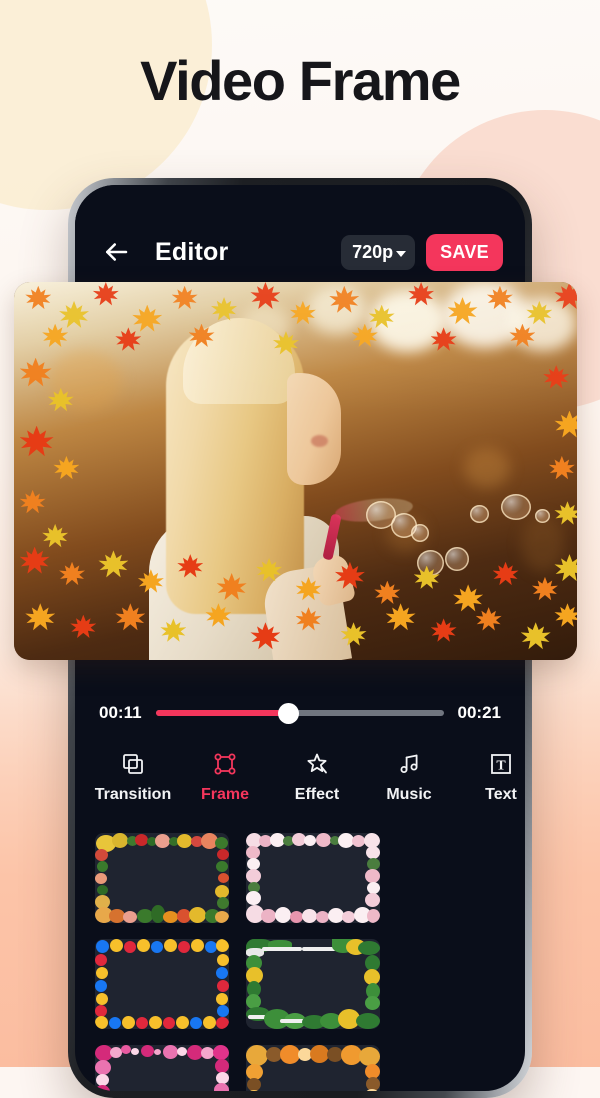  What do you see at coordinates (409, 764) in the screenshot?
I see `music-notes-icon` at bounding box center [409, 764].